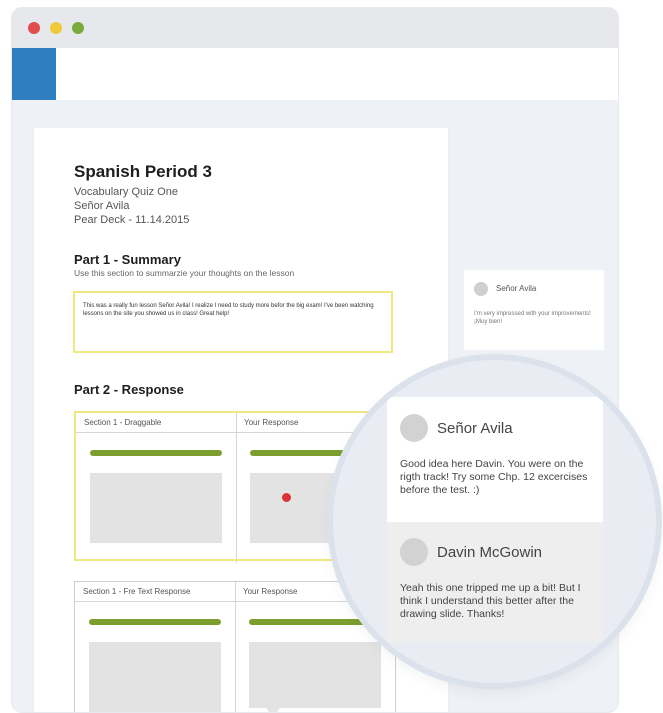 The height and width of the screenshot is (713, 663). I want to click on table-header-section: Section 1 - Draggable, so click(156, 423).